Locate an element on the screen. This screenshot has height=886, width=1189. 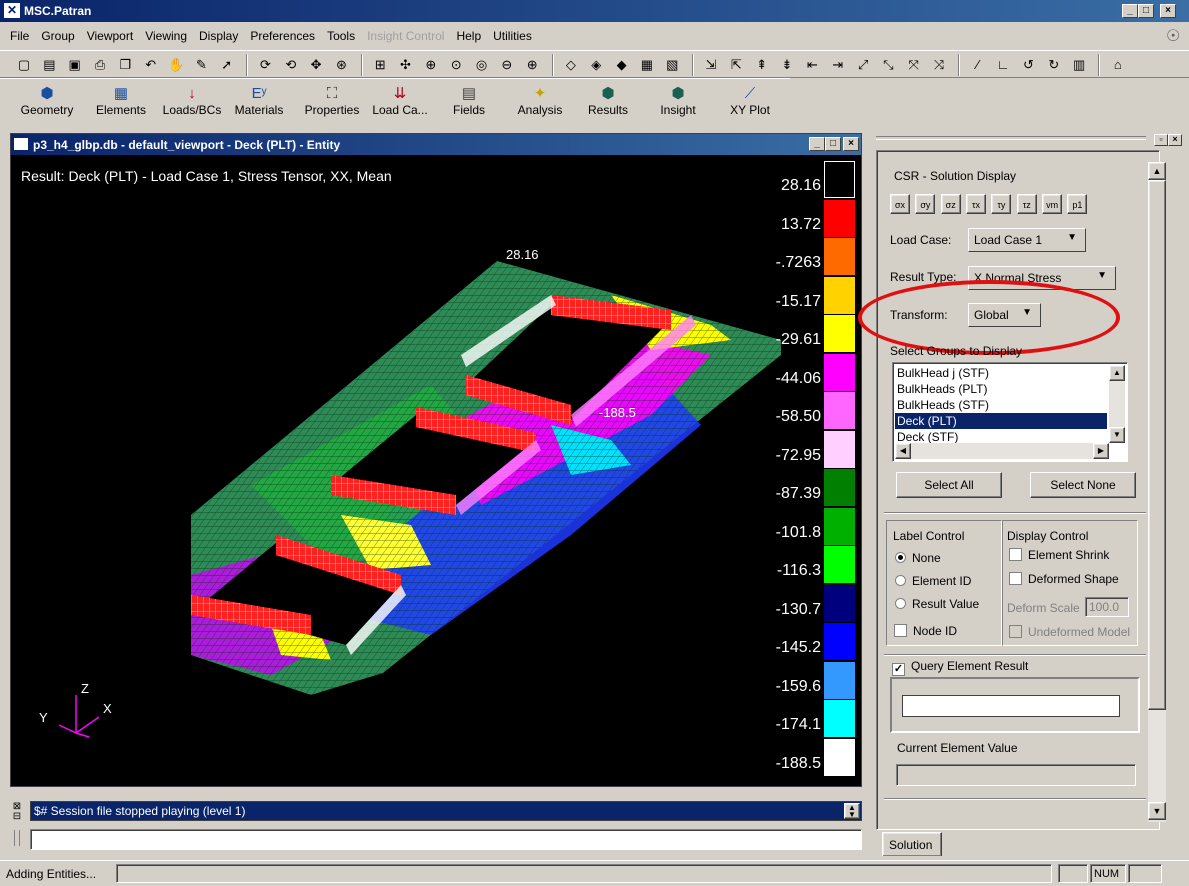
spectrum-icon: ▥ is located at coordinates (1079, 65).